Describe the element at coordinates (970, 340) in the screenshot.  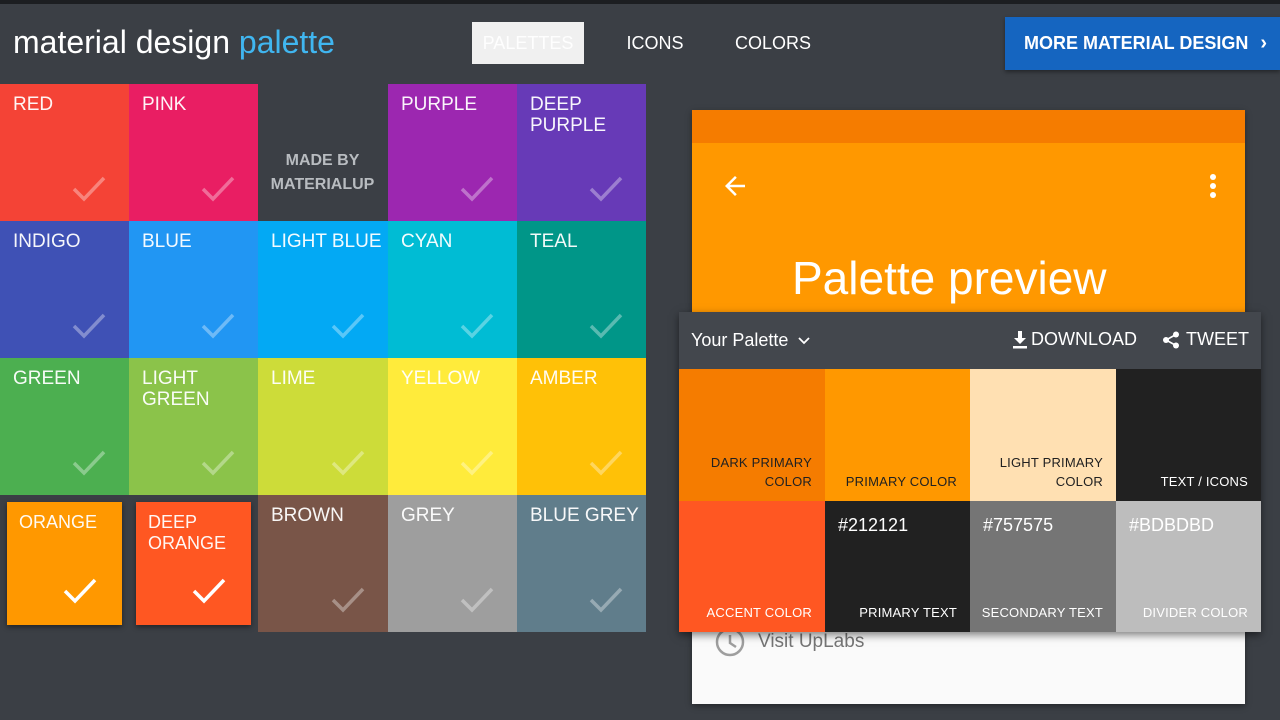
I see `panel-header: Your Palette DOWNLOAD TWEET` at that location.